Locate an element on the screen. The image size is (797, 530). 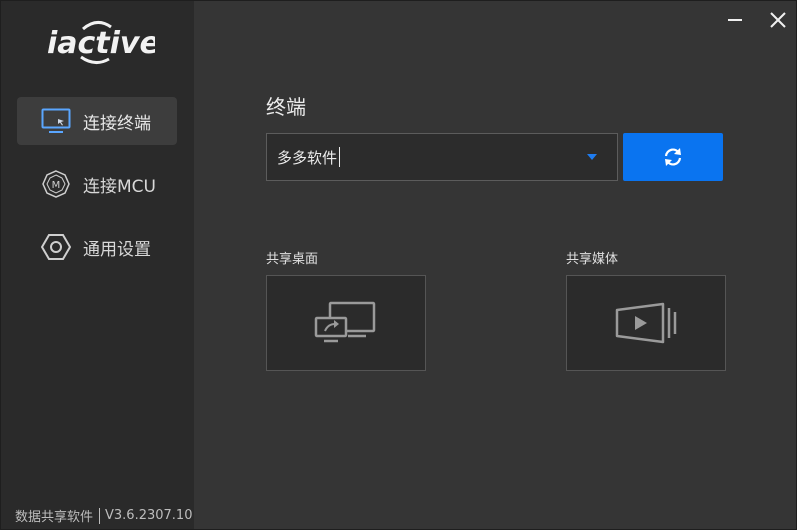
share-desktop-button is located at coordinates (346, 323).